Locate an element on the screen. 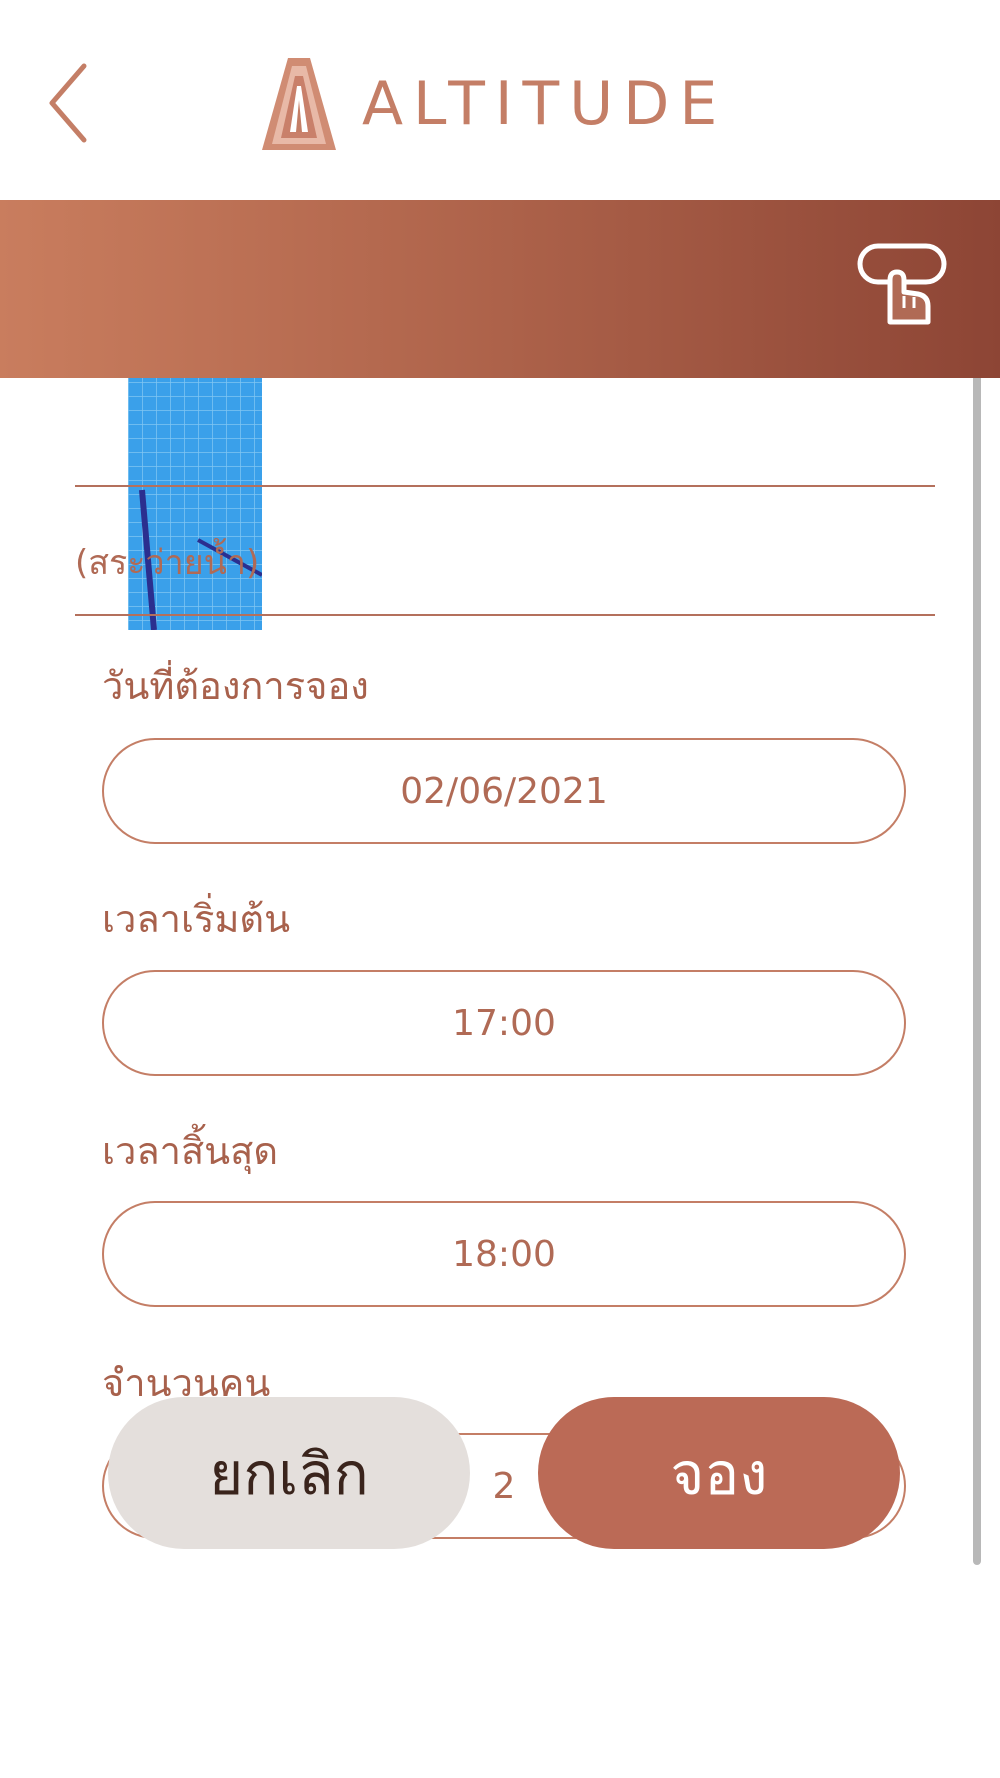 The height and width of the screenshot is (1778, 1000). gesture-button is located at coordinates (902, 286).